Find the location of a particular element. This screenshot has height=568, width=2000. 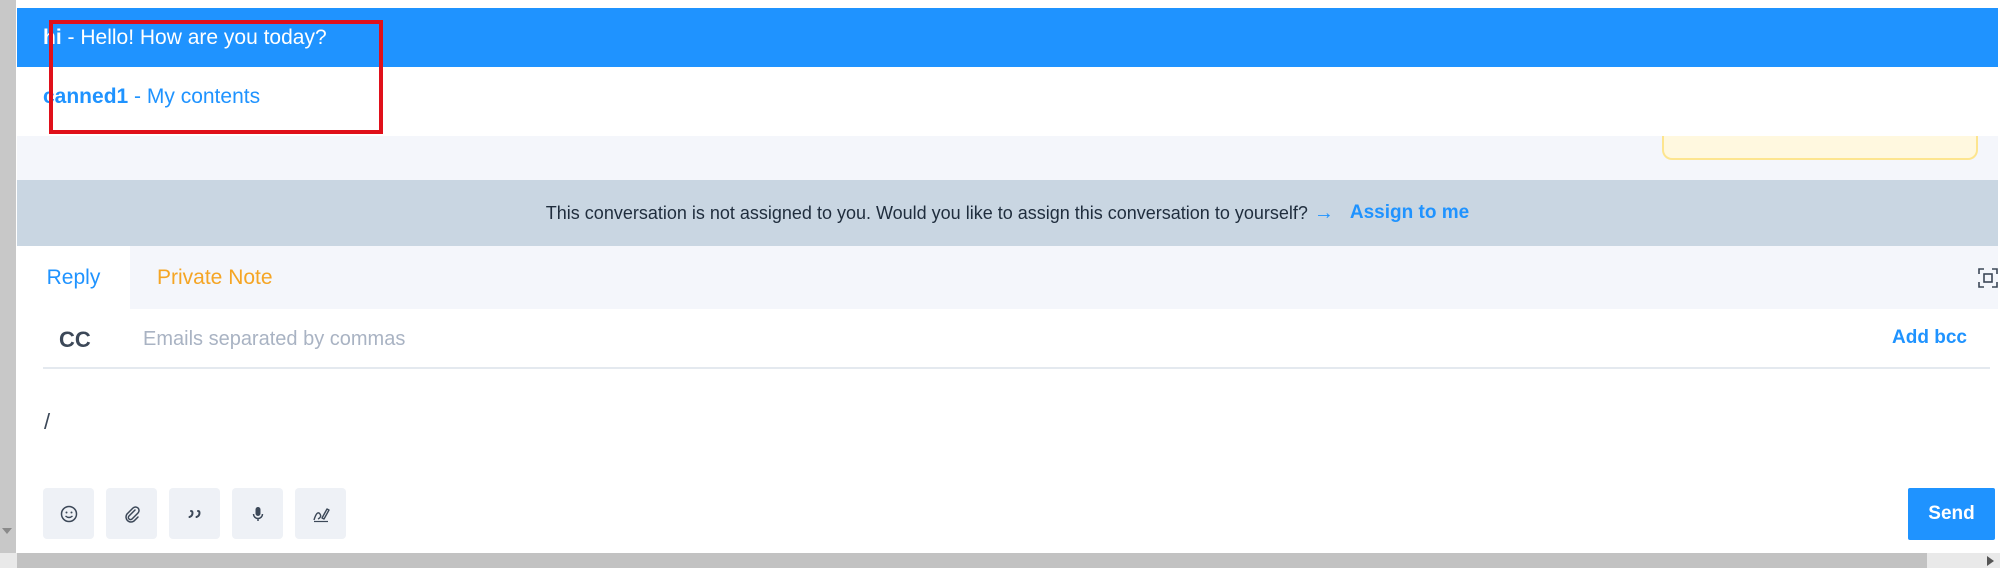

quote-icon is located at coordinates (194, 513).